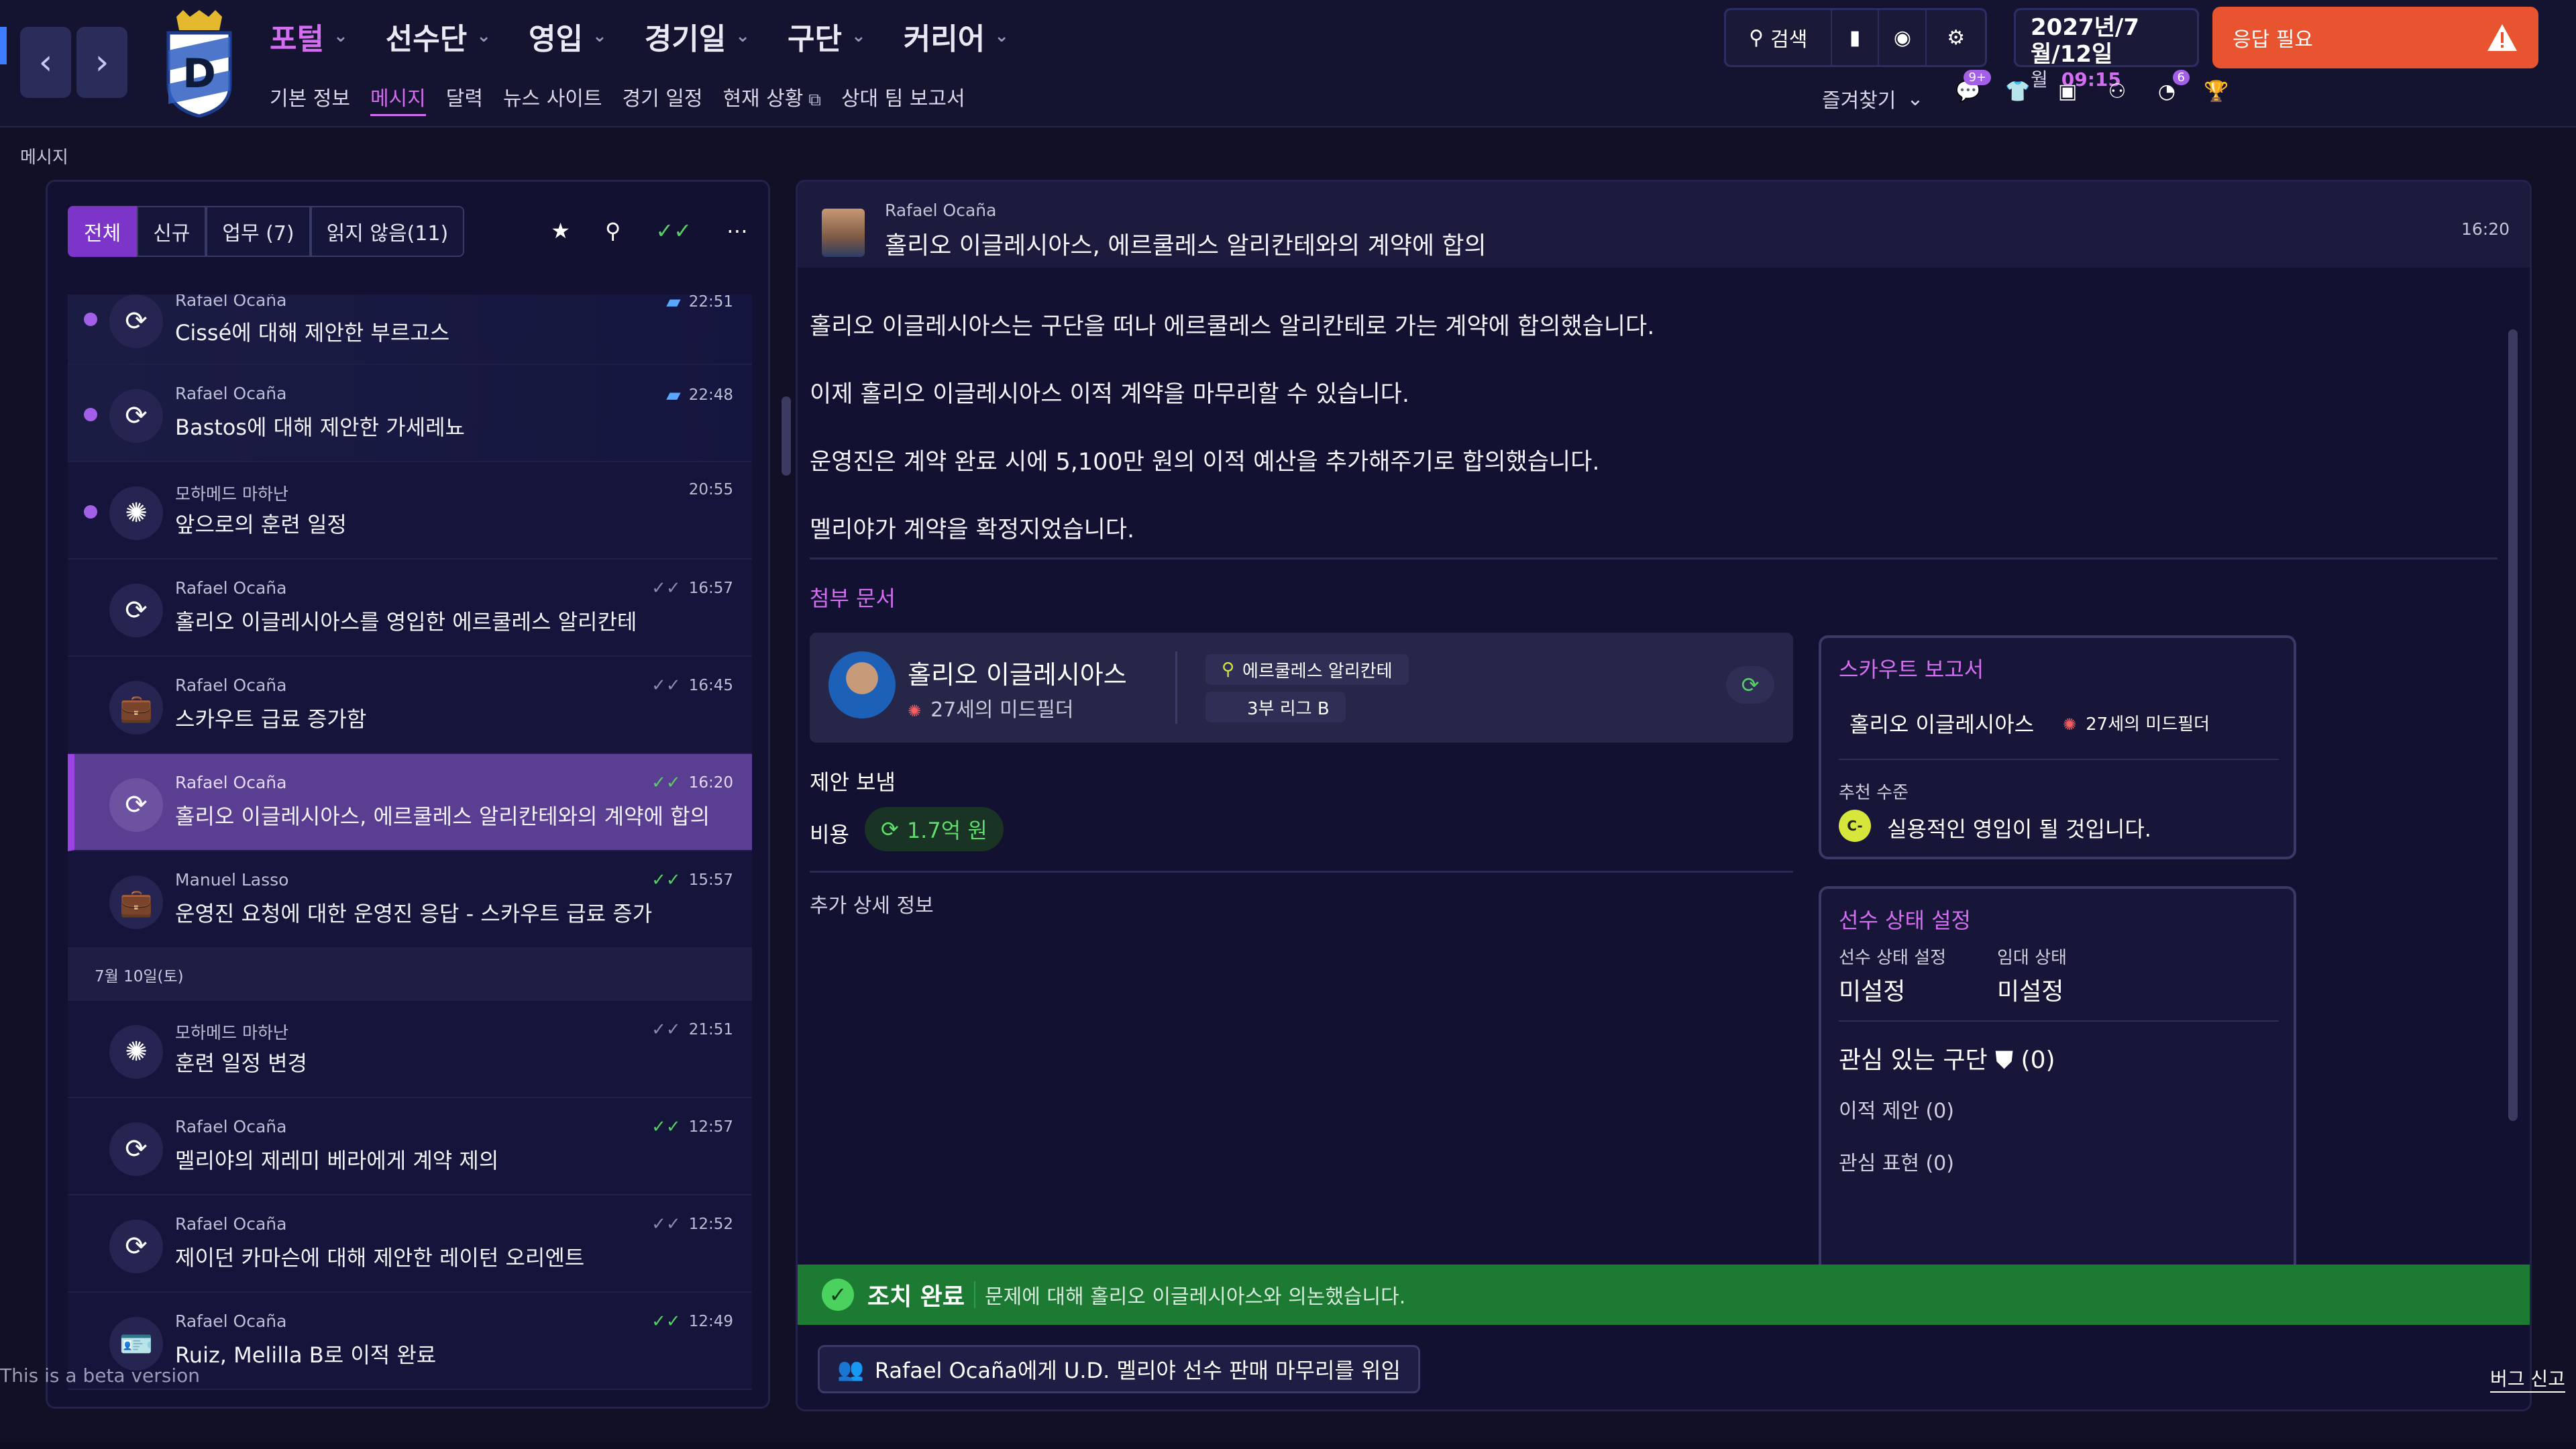 Image resolution: width=2576 pixels, height=1449 pixels. I want to click on filter-all: 전체, so click(103, 231).